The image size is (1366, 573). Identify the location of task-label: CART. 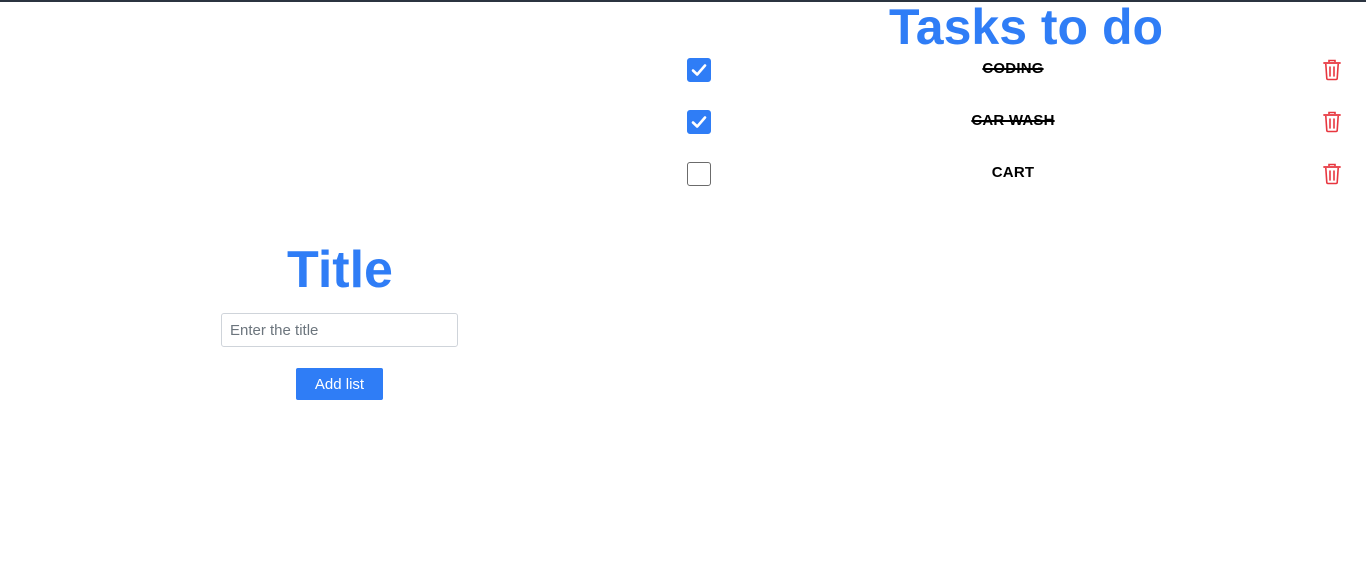
(1013, 172).